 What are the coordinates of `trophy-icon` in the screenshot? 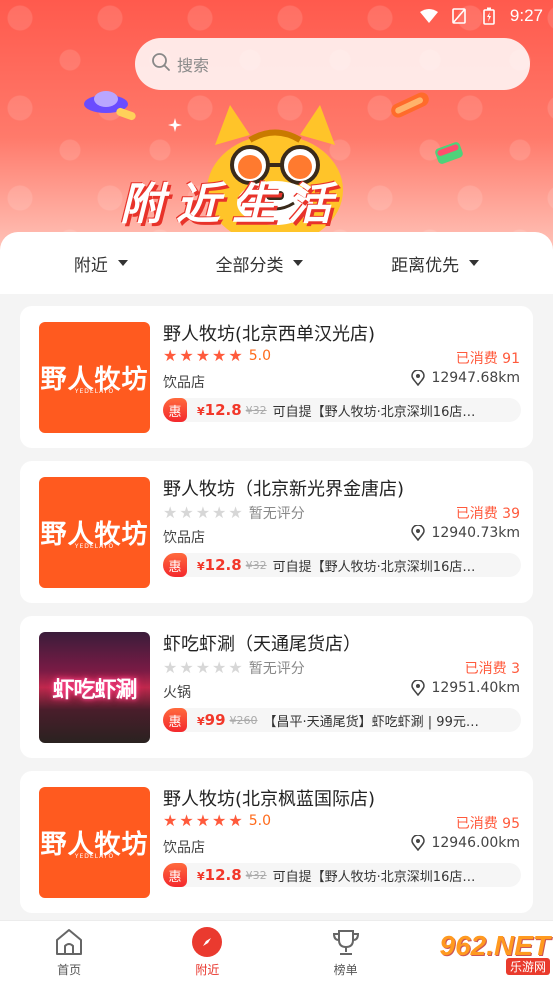 It's located at (345, 942).